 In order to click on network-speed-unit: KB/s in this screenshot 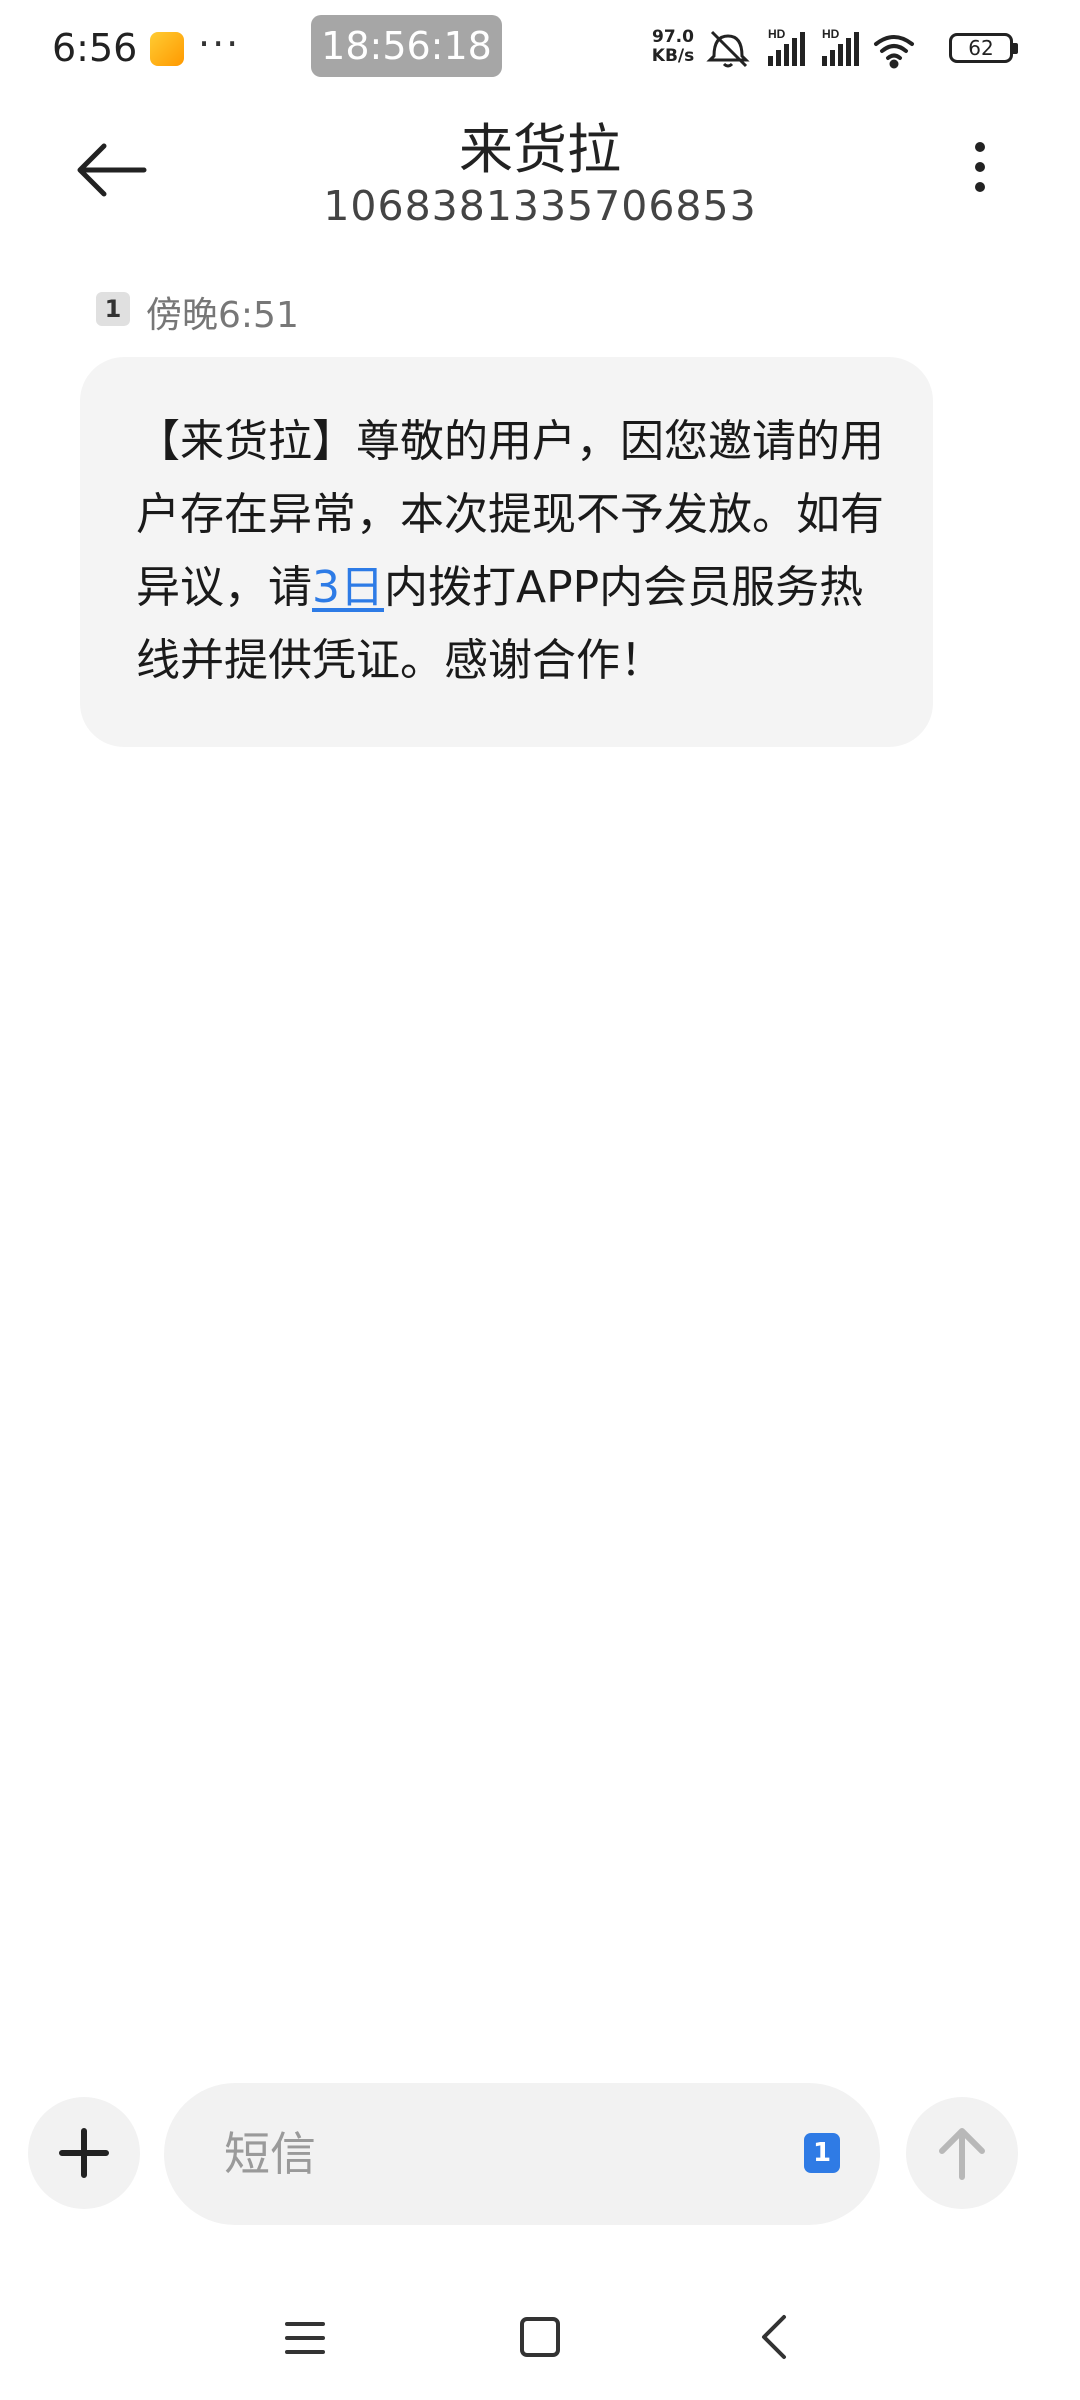, I will do `click(673, 56)`.